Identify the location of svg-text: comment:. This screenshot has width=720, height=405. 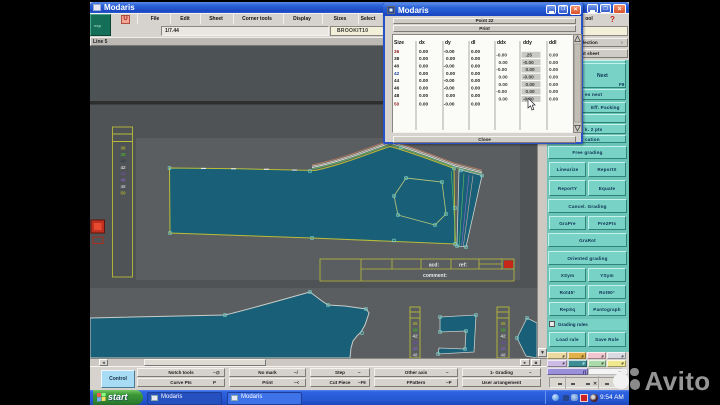
(435, 276).